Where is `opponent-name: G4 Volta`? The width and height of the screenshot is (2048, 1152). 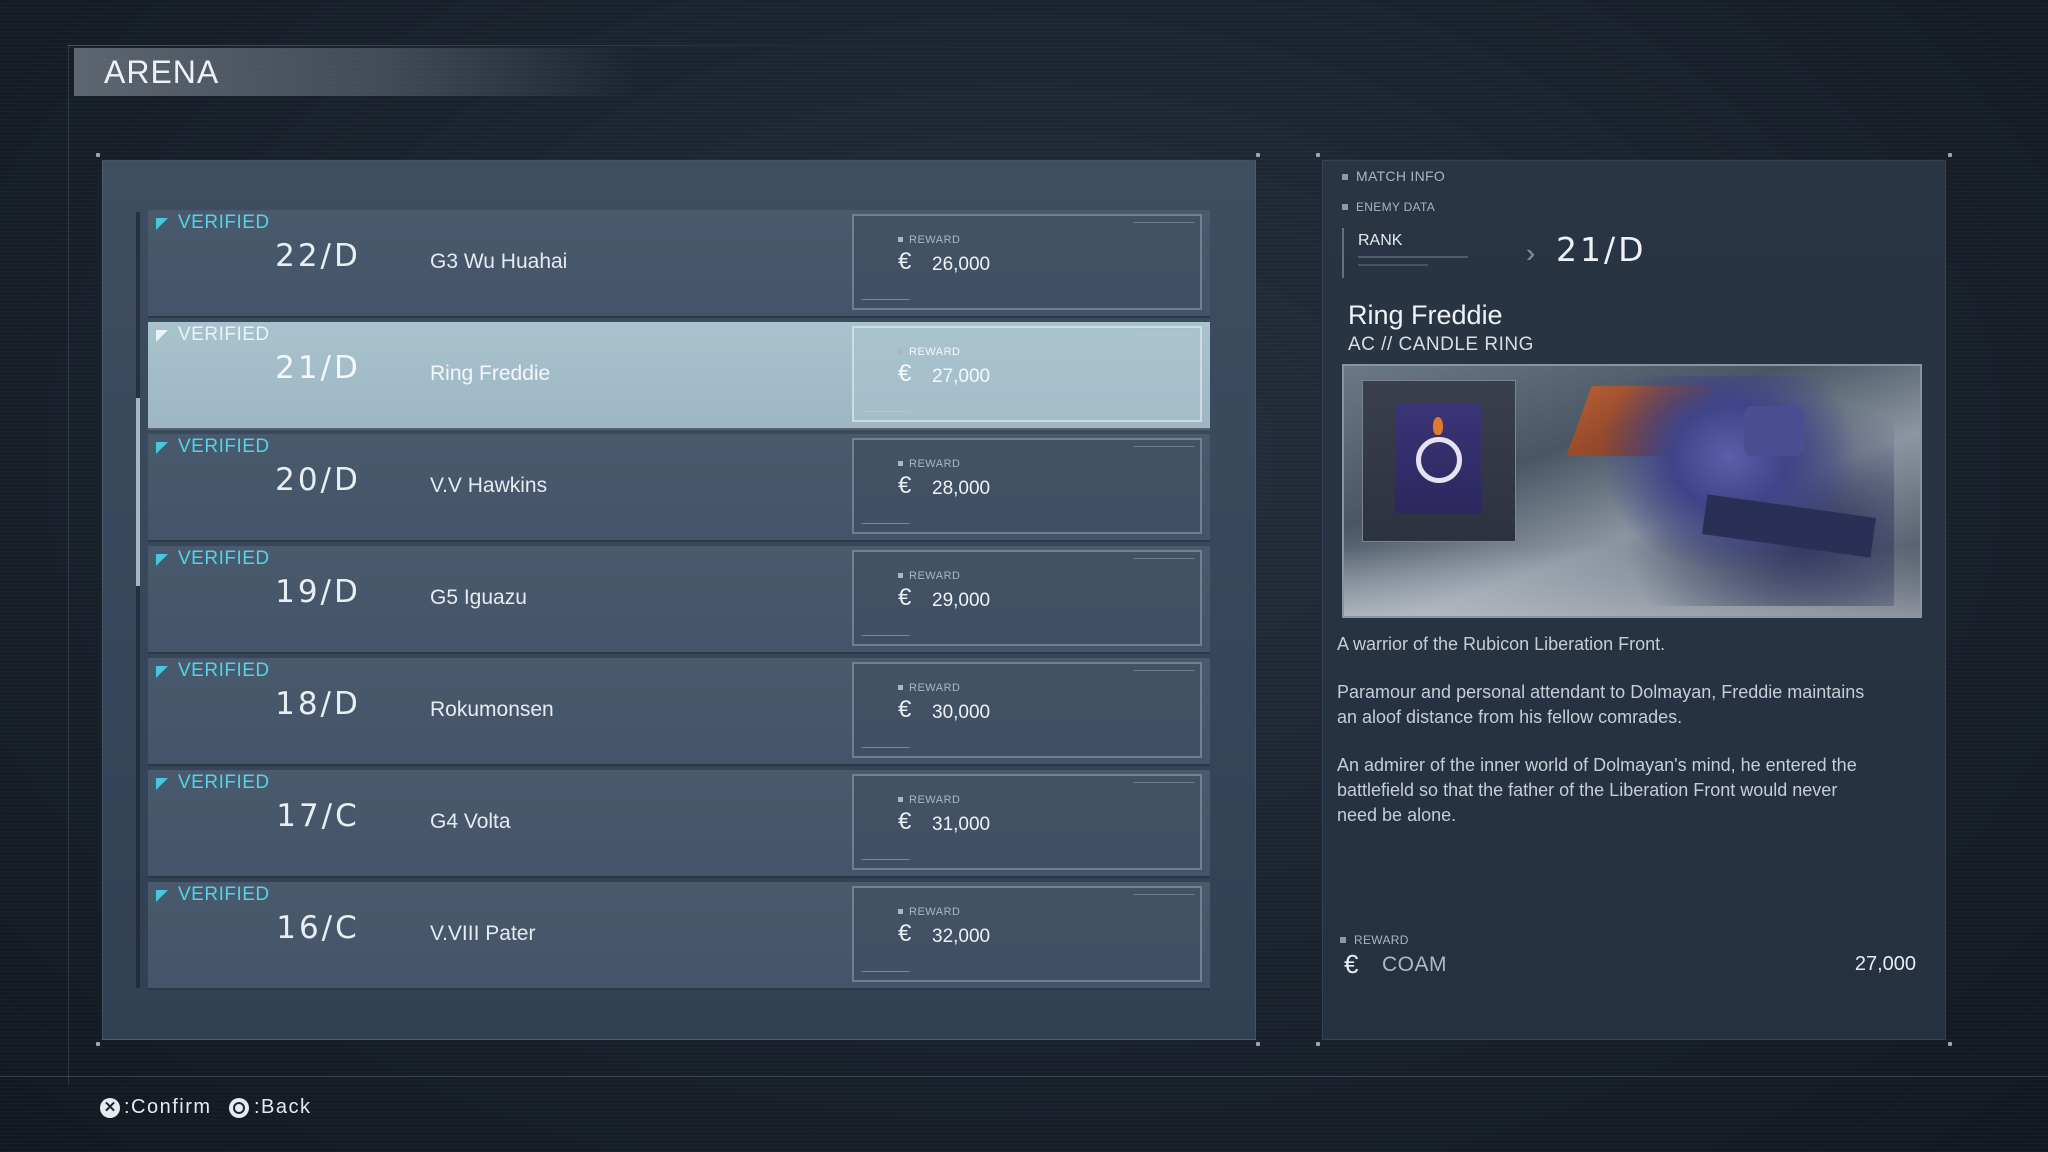
opponent-name: G4 Volta is located at coordinates (470, 821).